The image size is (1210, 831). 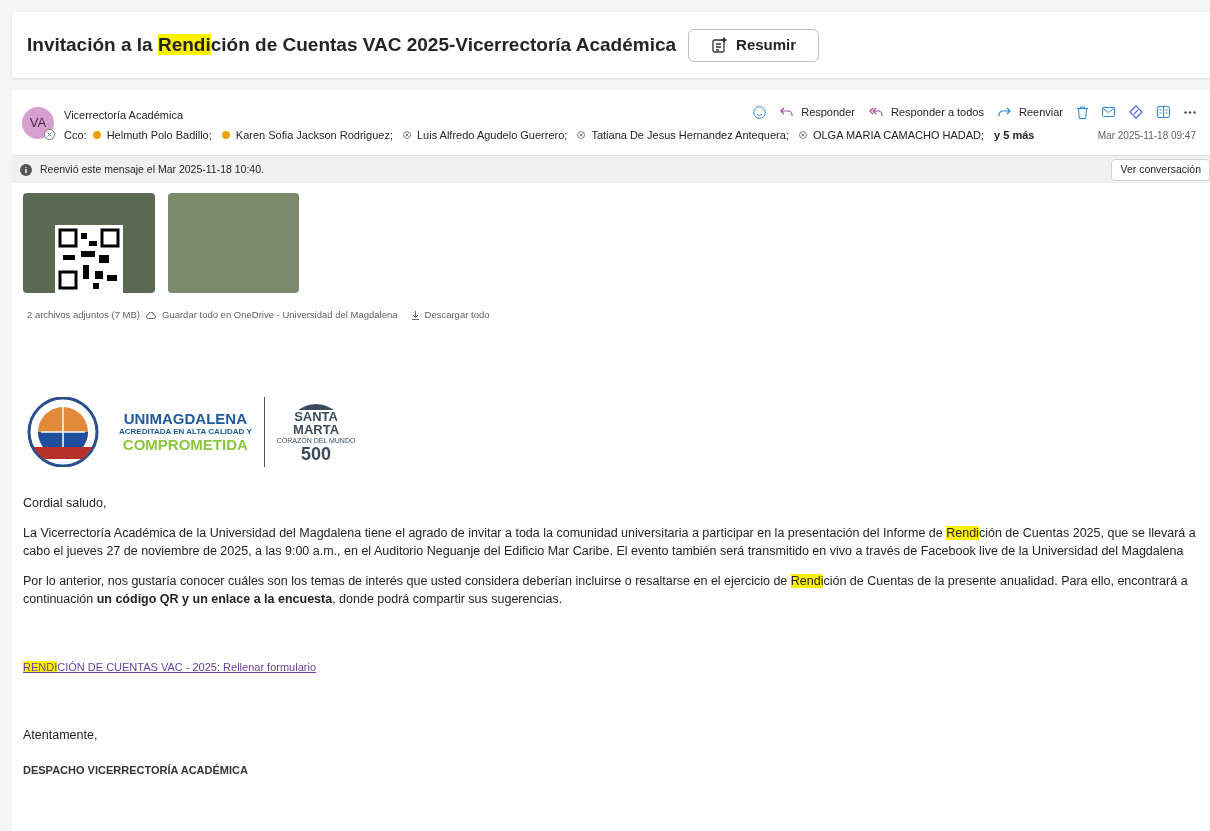 What do you see at coordinates (316, 454) in the screenshot?
I see `anniversary-number: 500` at bounding box center [316, 454].